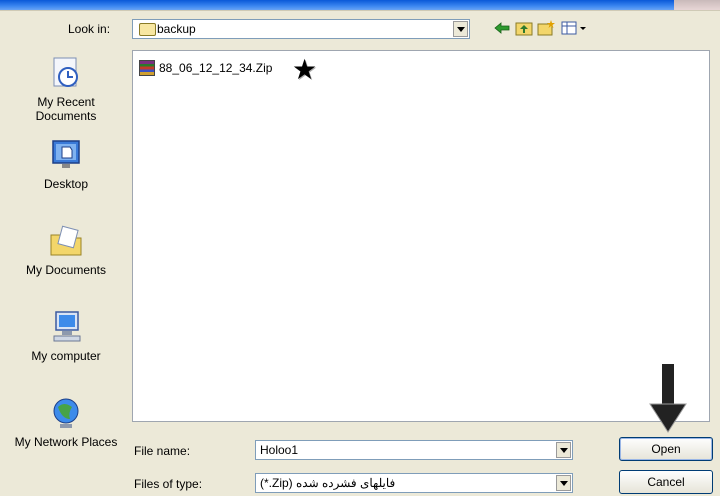 This screenshot has height=496, width=720. Describe the element at coordinates (301, 29) in the screenshot. I see `look-in-combo: backup` at that location.